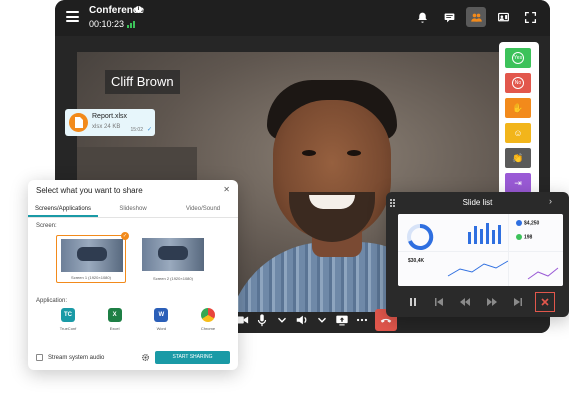  Describe the element at coordinates (136, 130) in the screenshot. I see `file-time: 15:02` at that location.